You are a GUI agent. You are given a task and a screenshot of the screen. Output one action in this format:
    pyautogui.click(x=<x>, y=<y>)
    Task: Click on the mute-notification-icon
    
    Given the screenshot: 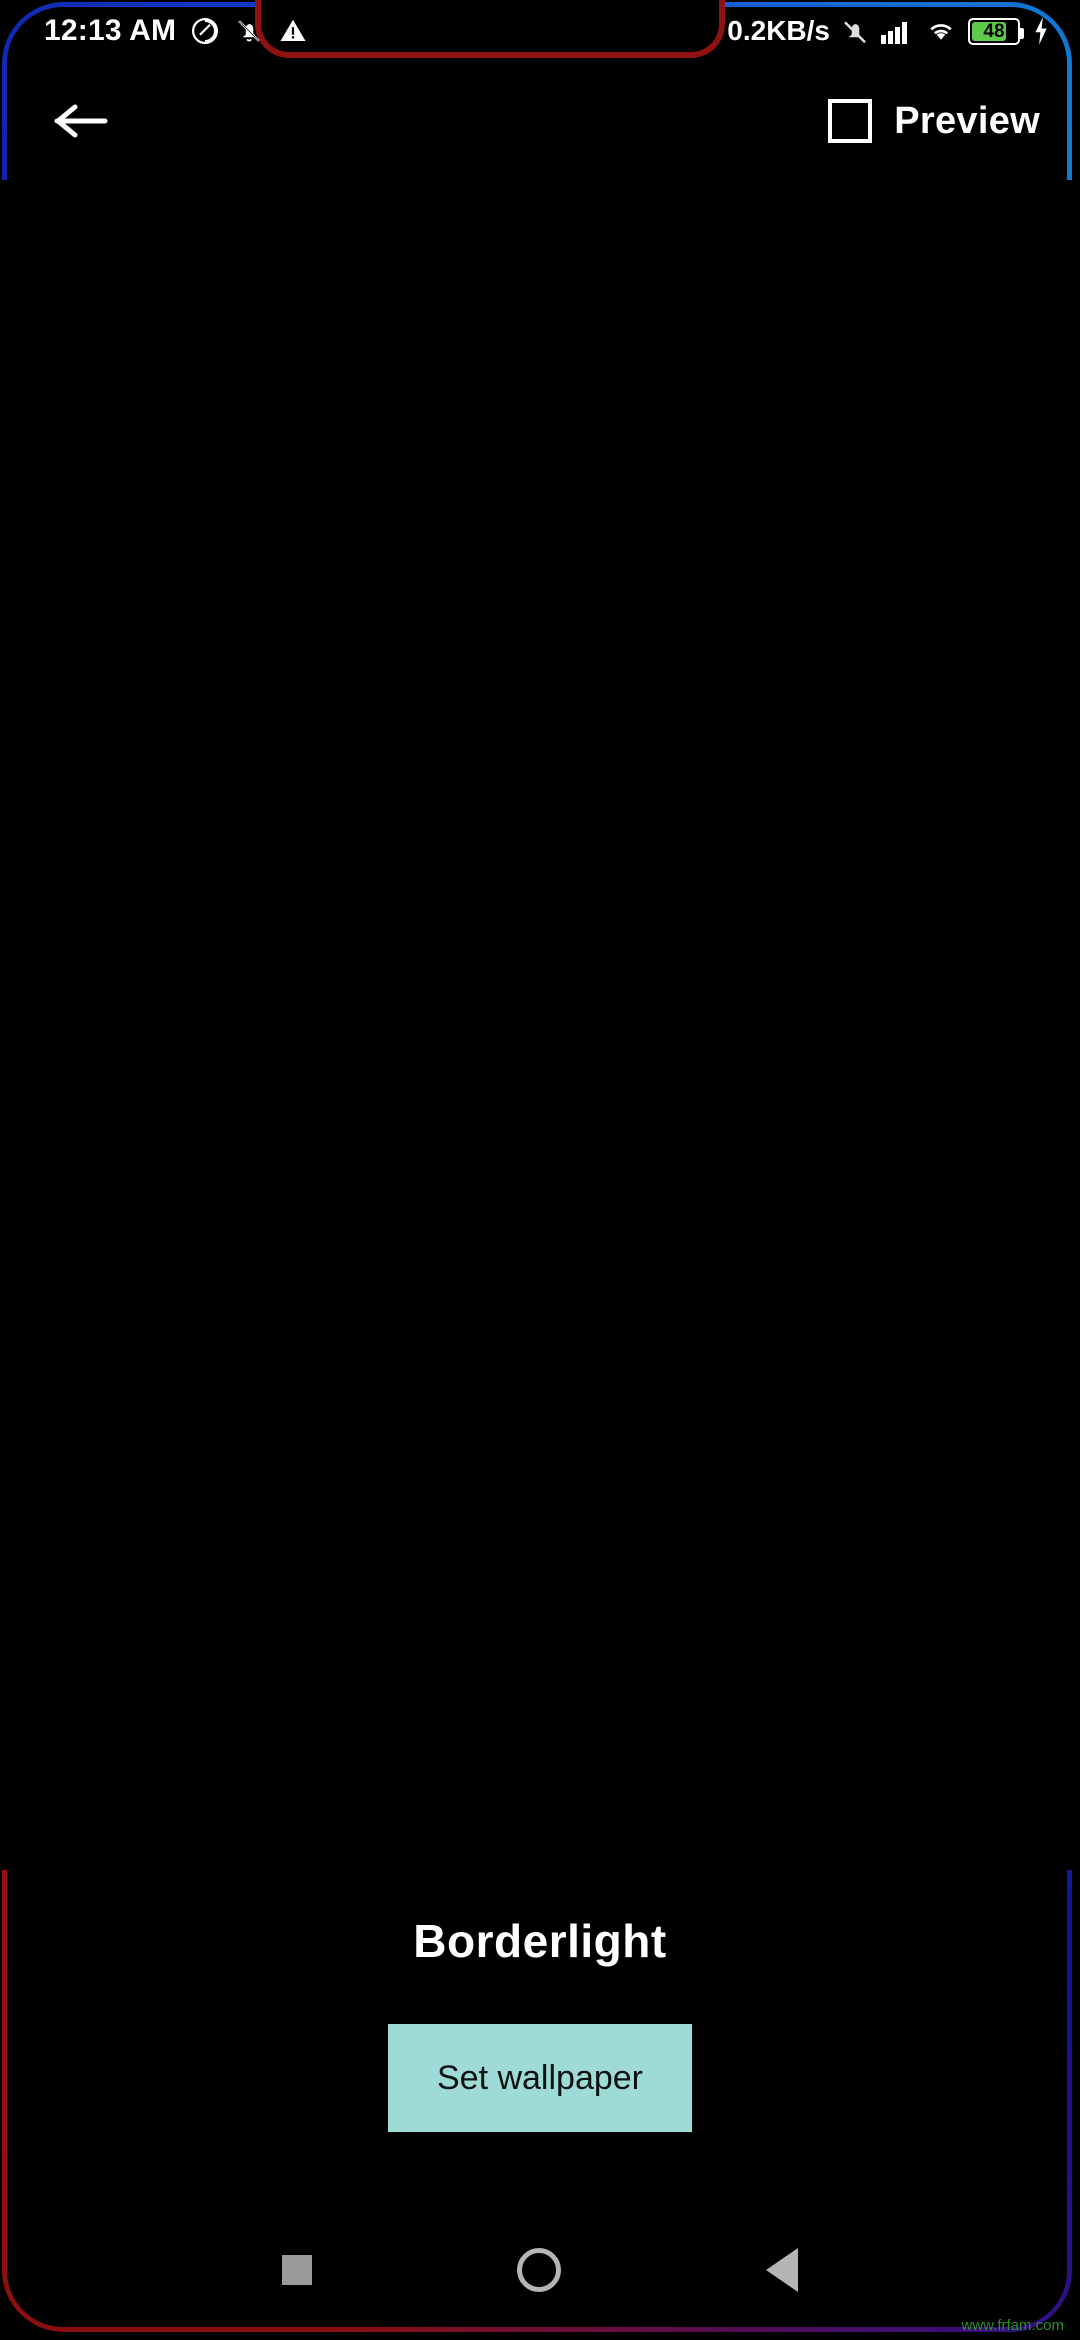 What is the action you would take?
    pyautogui.click(x=249, y=31)
    